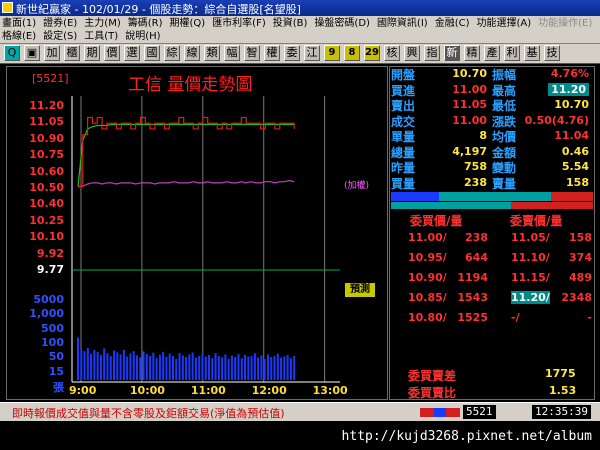  Describe the element at coordinates (452, 53) in the screenshot. I see `toolbar-button-22: 新` at that location.